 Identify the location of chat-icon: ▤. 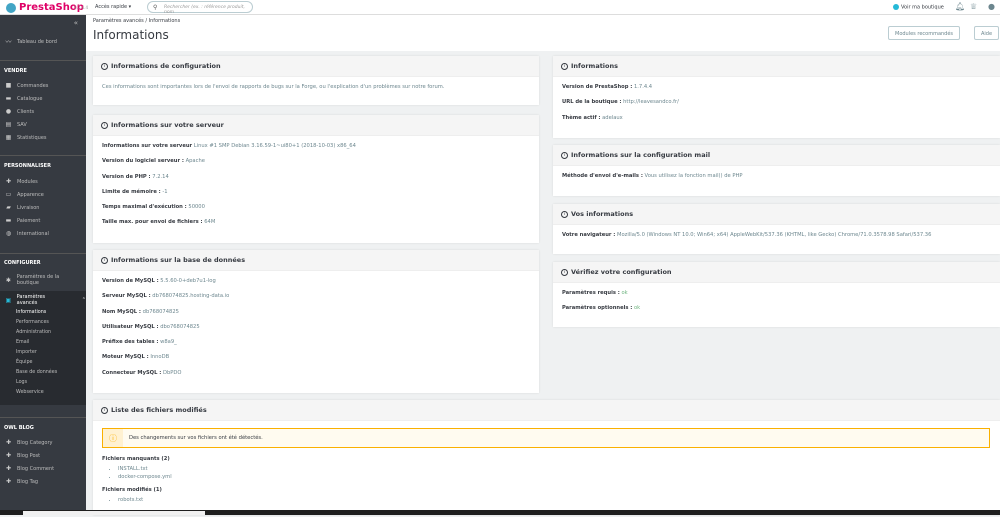
(8, 124).